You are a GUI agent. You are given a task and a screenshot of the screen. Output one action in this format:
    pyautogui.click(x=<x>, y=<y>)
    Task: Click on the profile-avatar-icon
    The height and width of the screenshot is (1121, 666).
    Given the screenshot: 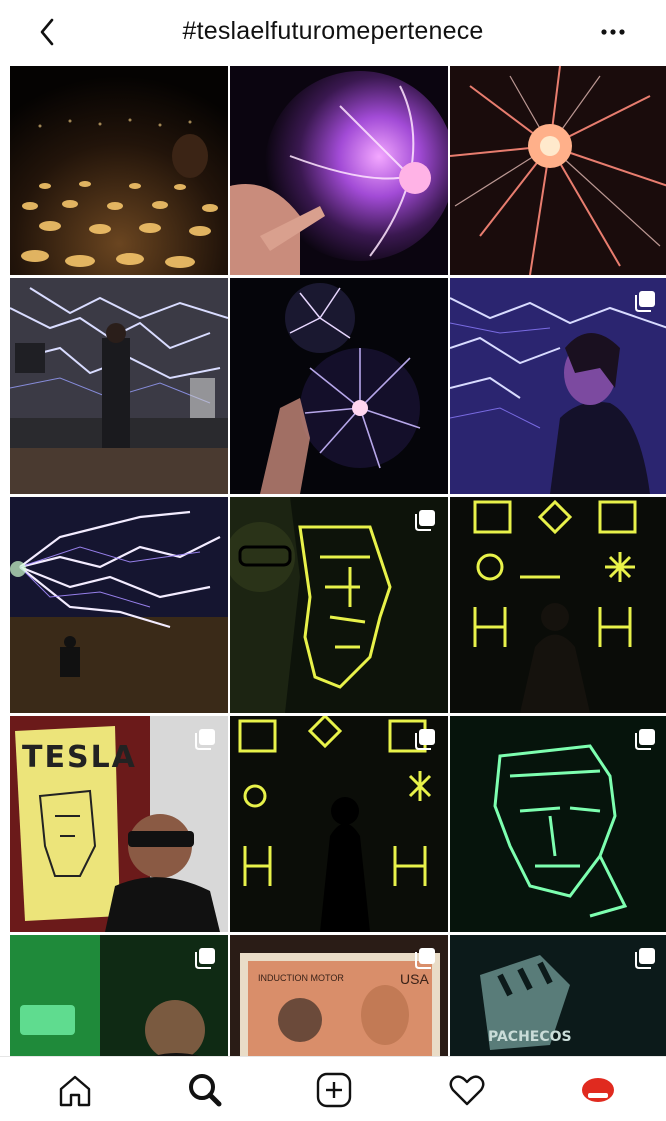 What is the action you would take?
    pyautogui.click(x=598, y=1090)
    